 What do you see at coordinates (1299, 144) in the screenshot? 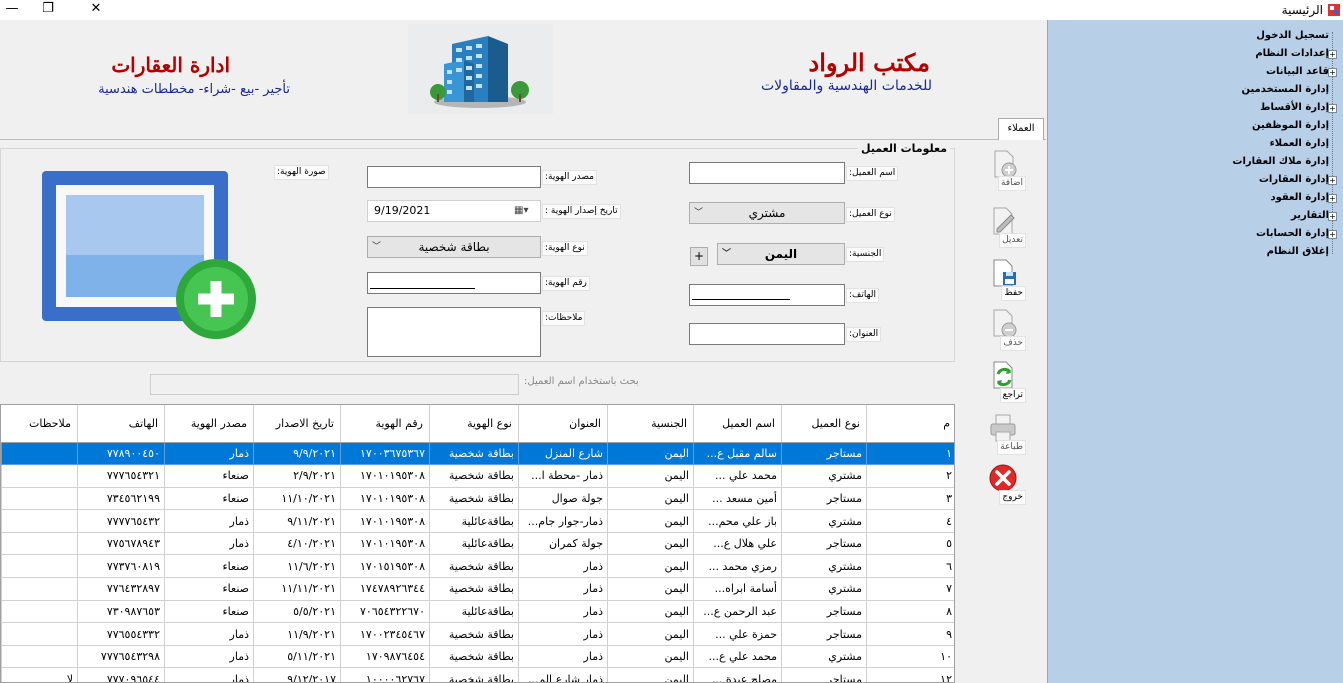
I see `tree-item: إدارة العملاء` at bounding box center [1299, 144].